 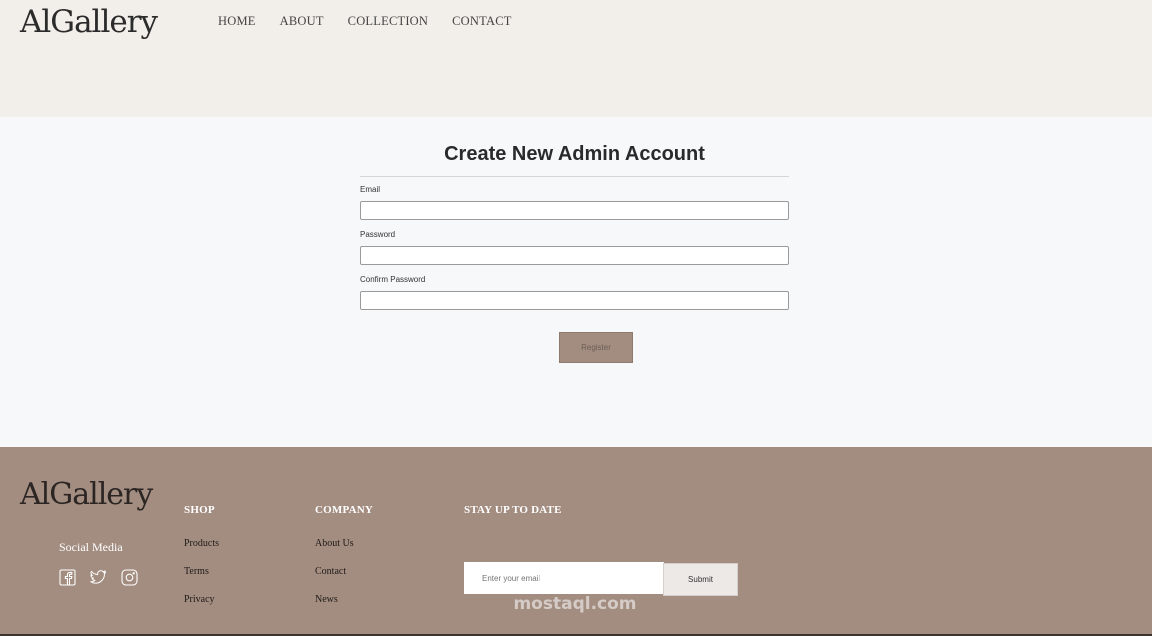 What do you see at coordinates (370, 189) in the screenshot?
I see `email-label: Email` at bounding box center [370, 189].